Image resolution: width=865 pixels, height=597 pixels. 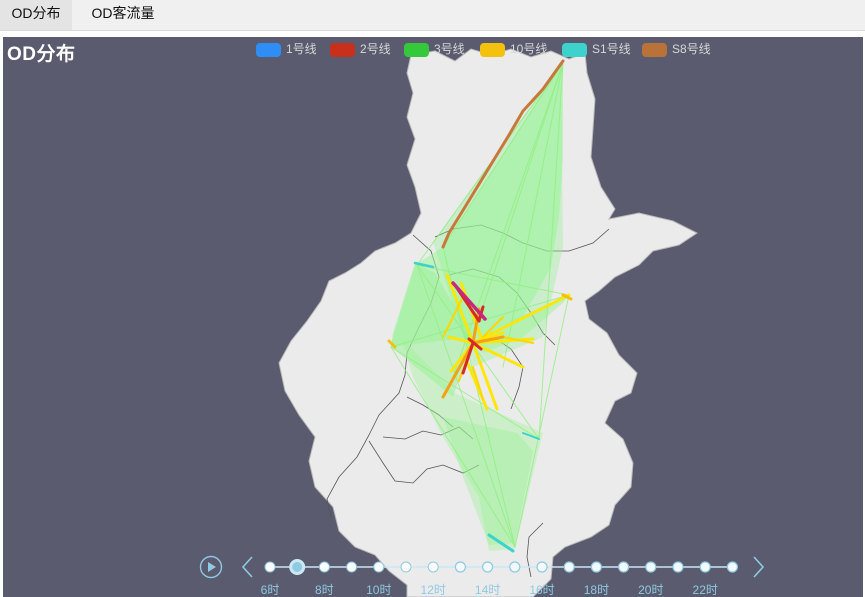 What do you see at coordinates (650, 590) in the screenshot?
I see `timeline-label: 20时` at bounding box center [650, 590].